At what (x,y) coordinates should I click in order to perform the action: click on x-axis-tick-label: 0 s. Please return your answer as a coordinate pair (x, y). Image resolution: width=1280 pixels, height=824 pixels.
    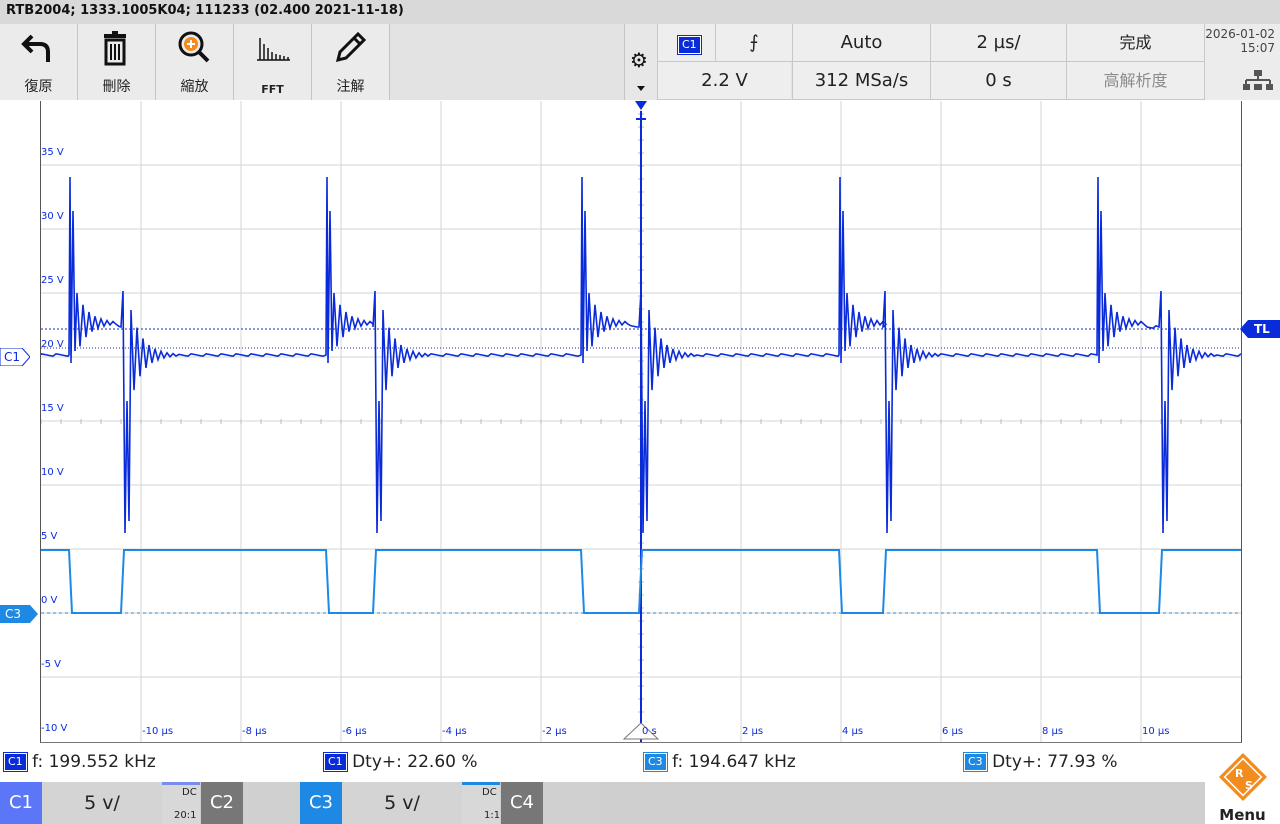
    Looking at the image, I should click on (649, 731).